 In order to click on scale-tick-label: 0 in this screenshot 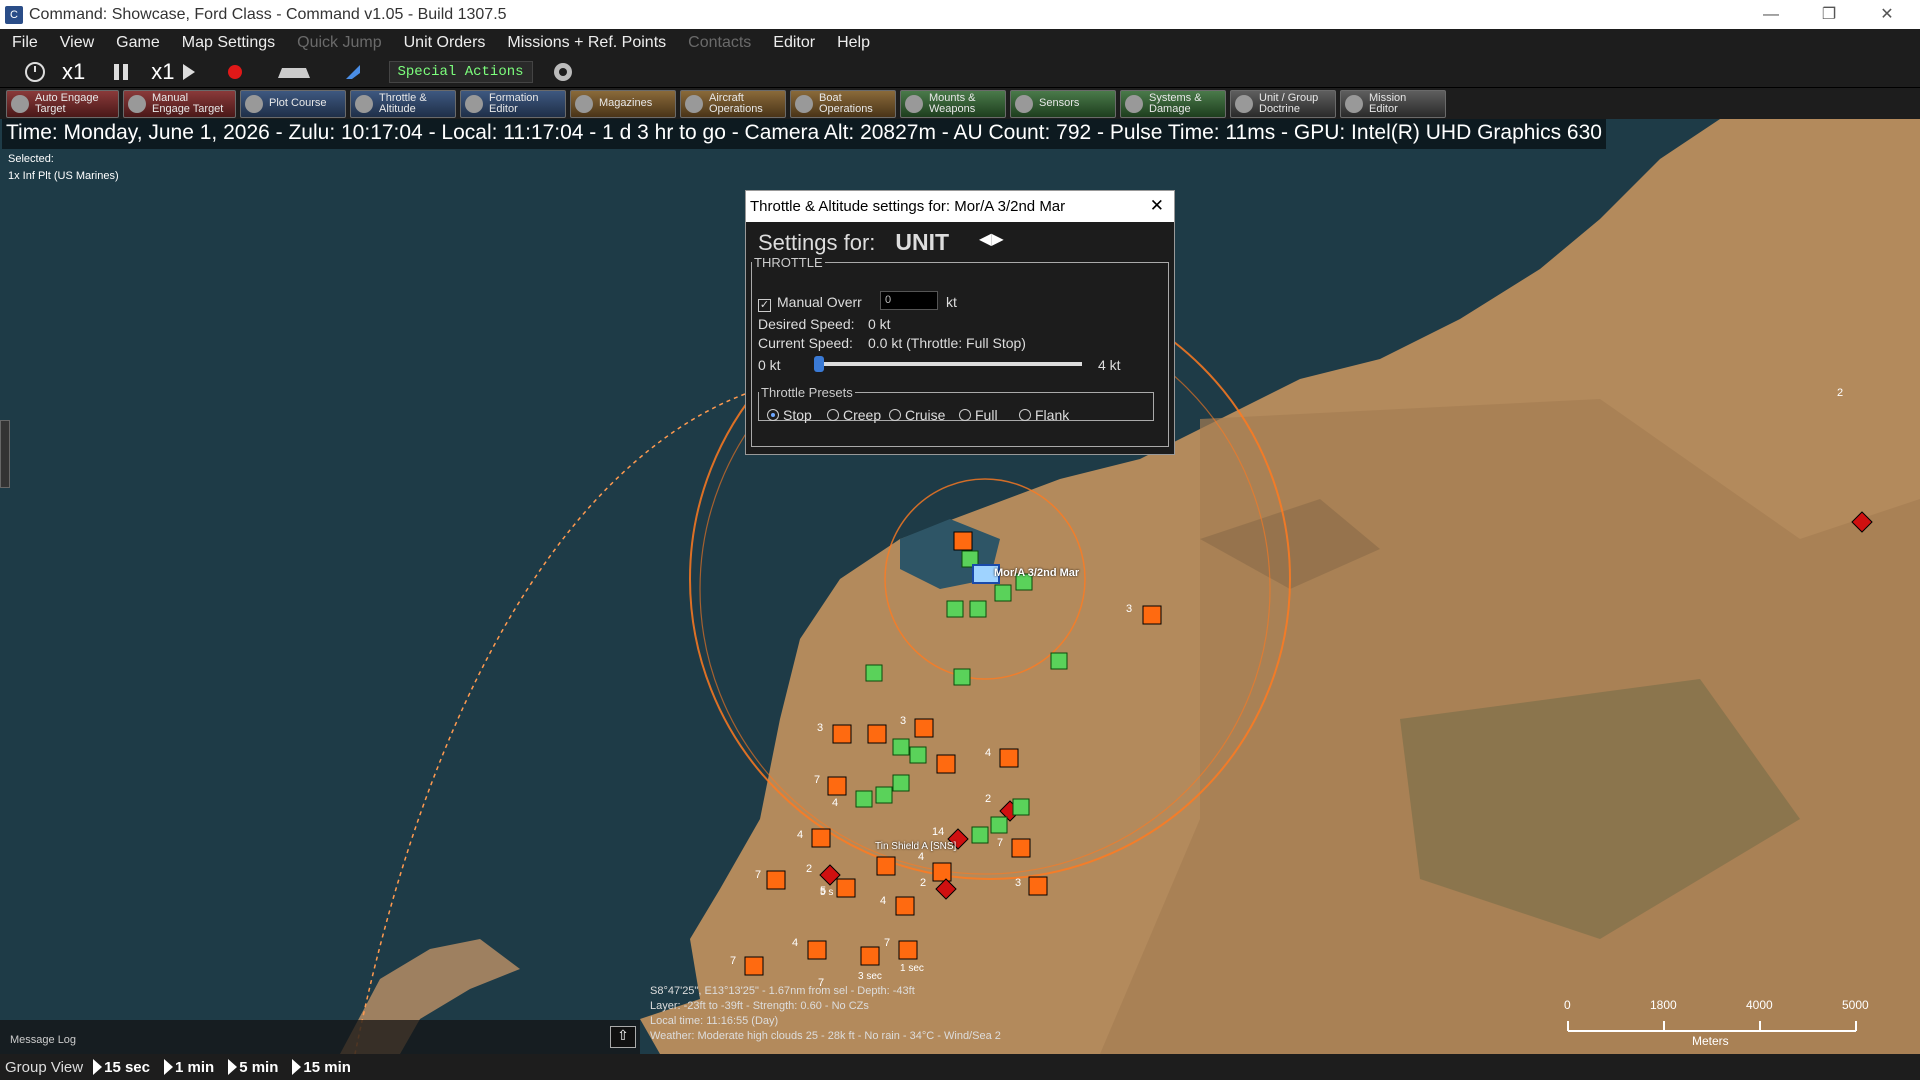, I will do `click(1567, 1005)`.